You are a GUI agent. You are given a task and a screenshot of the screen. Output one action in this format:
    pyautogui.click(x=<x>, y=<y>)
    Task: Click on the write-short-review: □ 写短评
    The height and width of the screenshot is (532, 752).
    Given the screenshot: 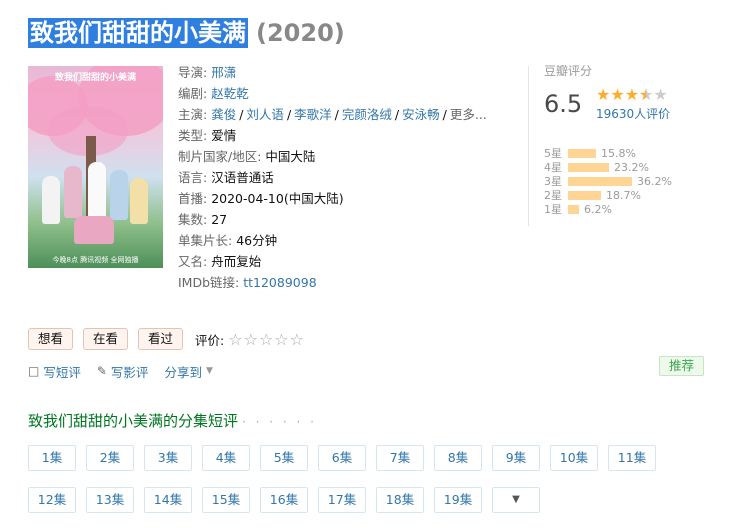 What is the action you would take?
    pyautogui.click(x=54, y=371)
    